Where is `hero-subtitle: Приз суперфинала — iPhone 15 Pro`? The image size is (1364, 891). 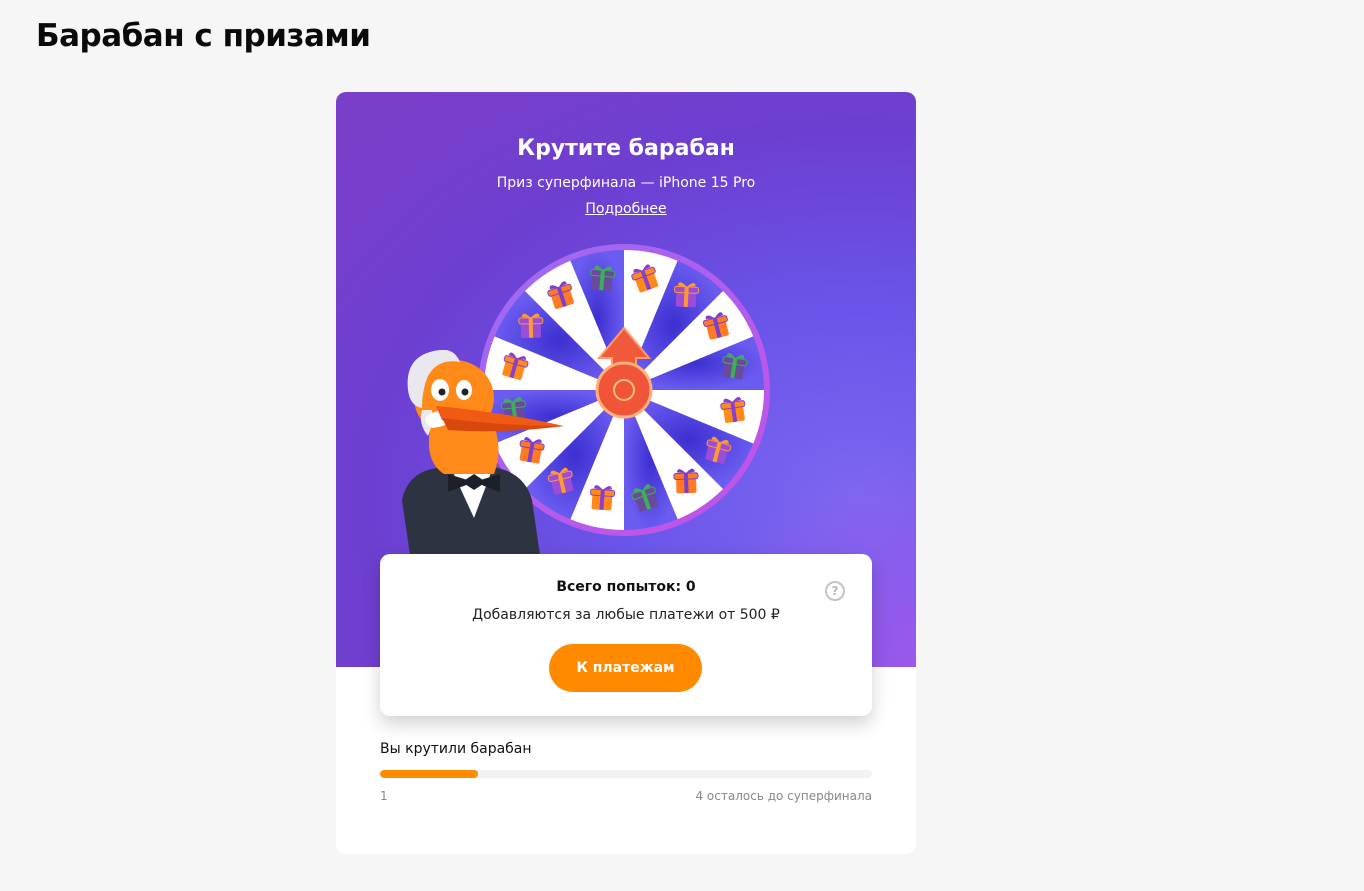 hero-subtitle: Приз суперфинала — iPhone 15 Pro is located at coordinates (626, 183).